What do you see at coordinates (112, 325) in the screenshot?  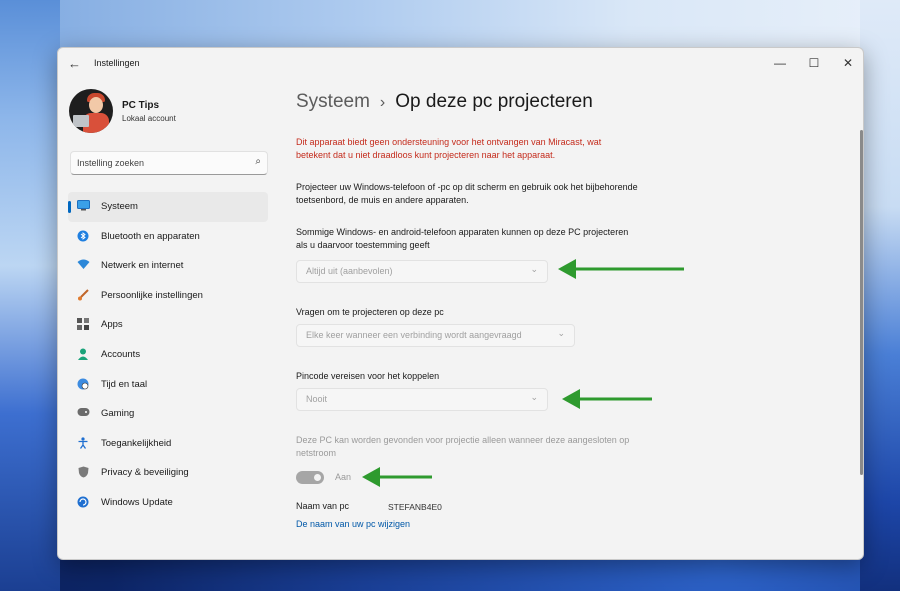 I see `sidebar-item-label: Apps` at bounding box center [112, 325].